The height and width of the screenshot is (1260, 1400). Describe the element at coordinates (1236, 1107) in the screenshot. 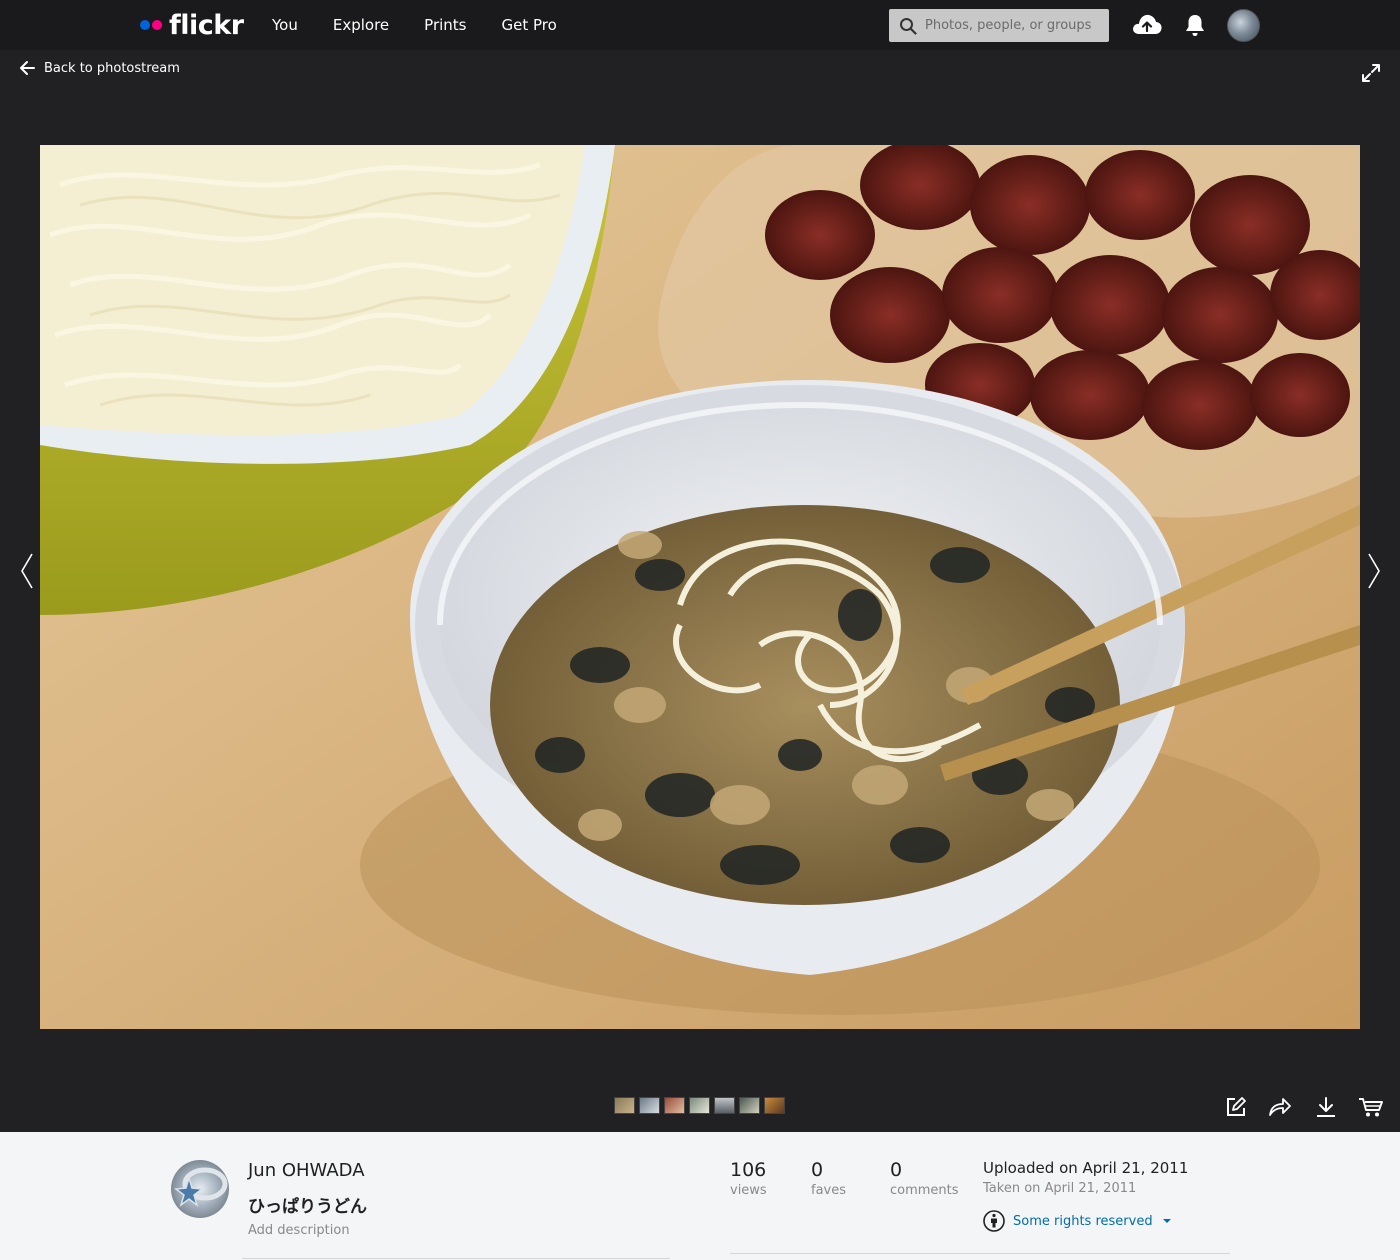

I see `edit-icon` at that location.